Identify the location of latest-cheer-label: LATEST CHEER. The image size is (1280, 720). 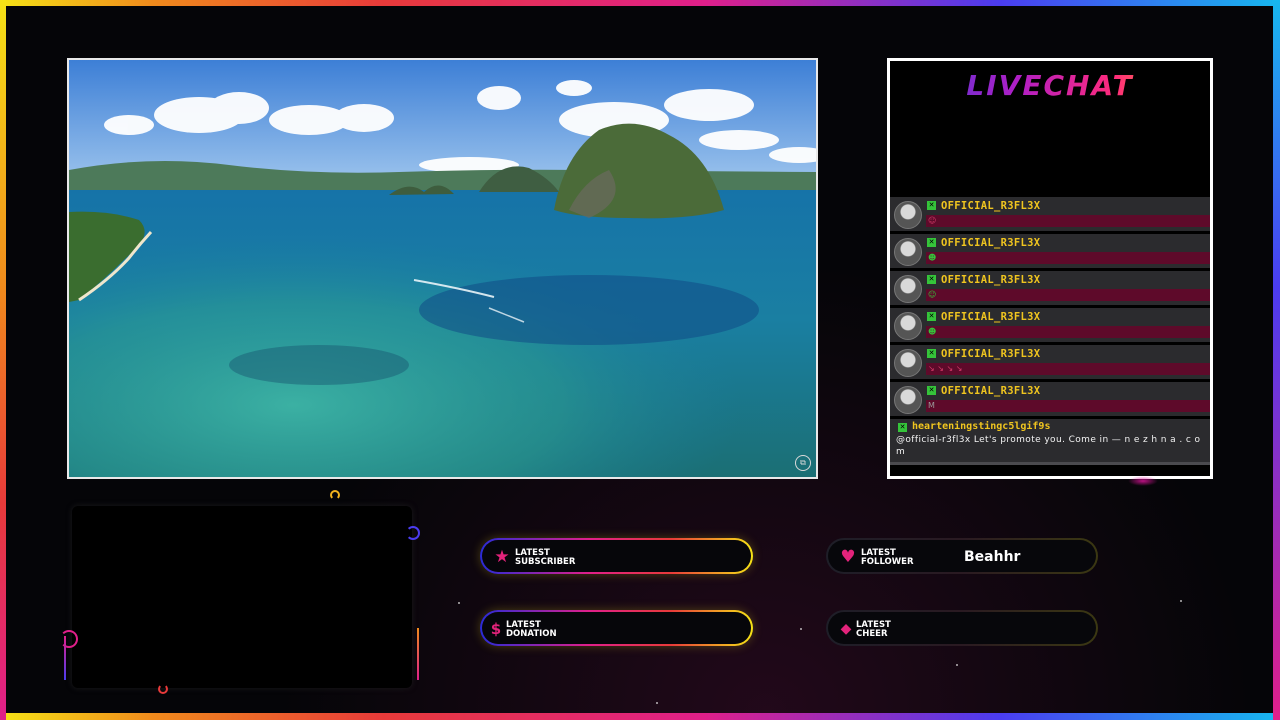
(873, 630).